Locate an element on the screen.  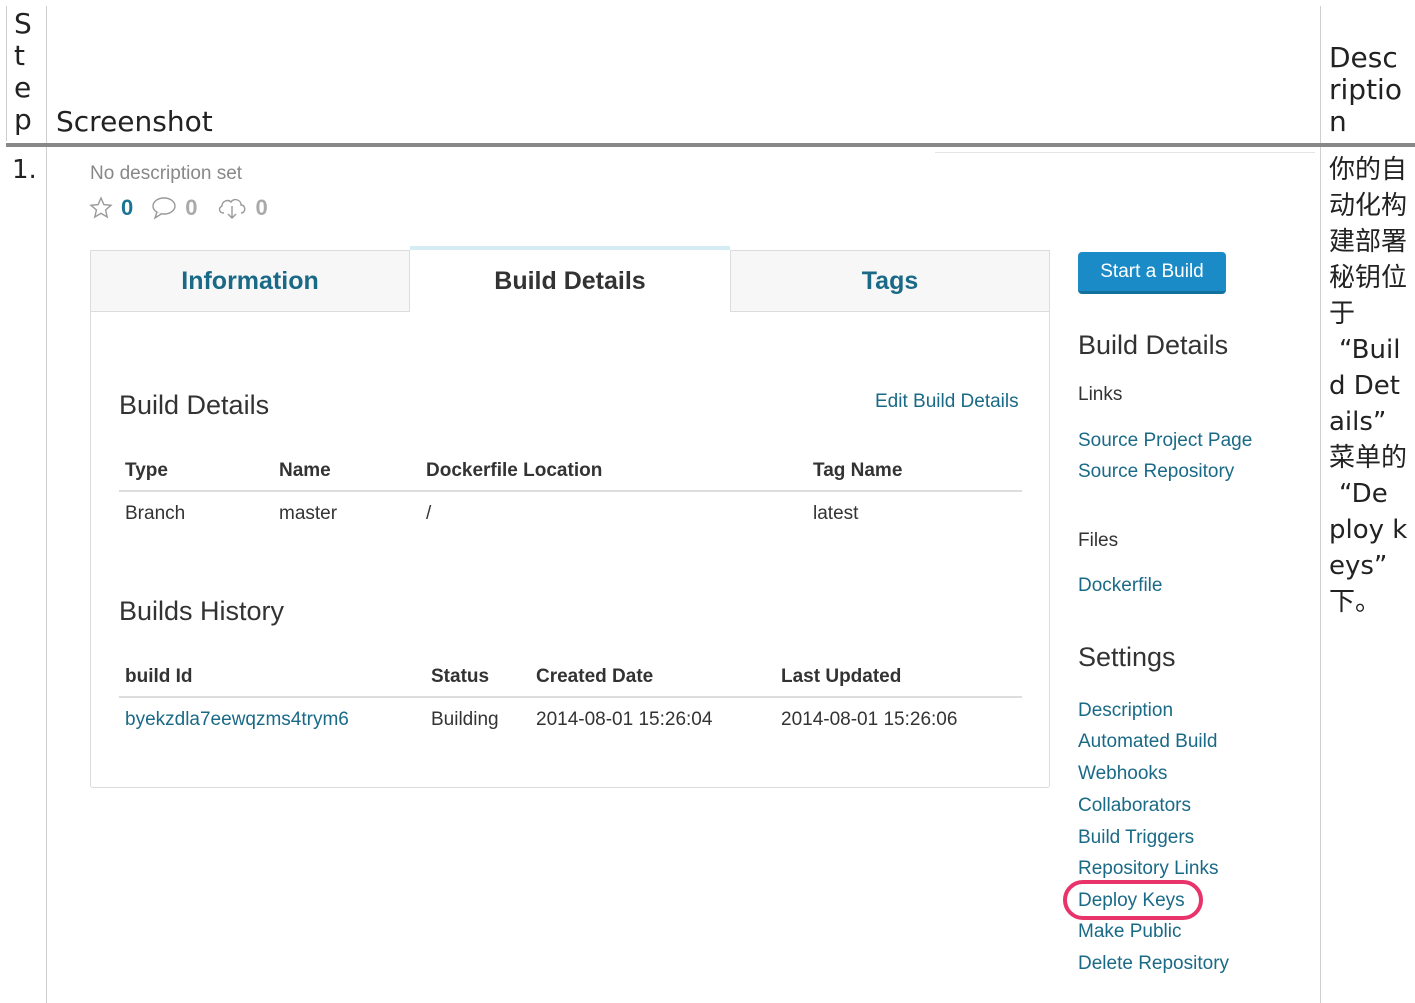
tag-name-cell: latest is located at coordinates (836, 513).